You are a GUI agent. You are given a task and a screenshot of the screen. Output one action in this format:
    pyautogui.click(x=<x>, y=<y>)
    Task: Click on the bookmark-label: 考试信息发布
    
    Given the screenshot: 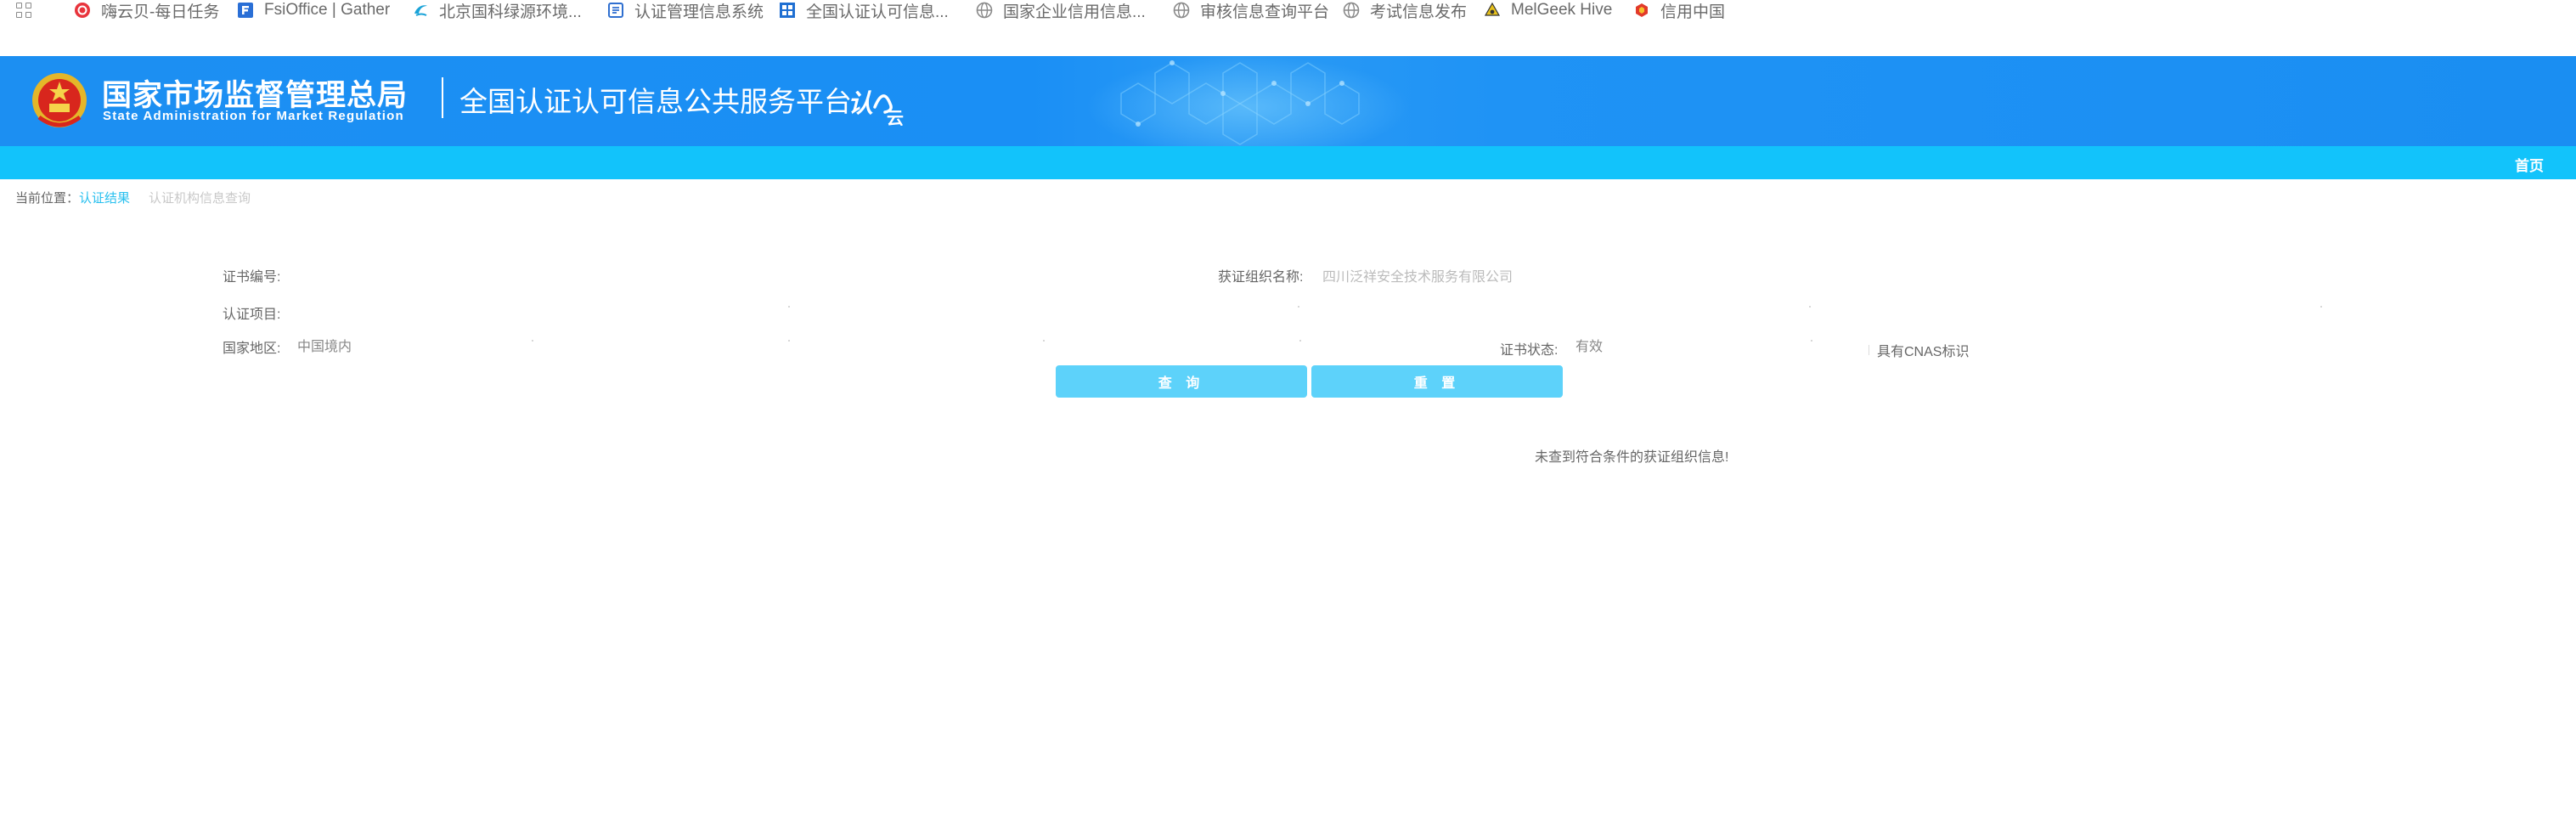 What is the action you would take?
    pyautogui.click(x=1419, y=12)
    